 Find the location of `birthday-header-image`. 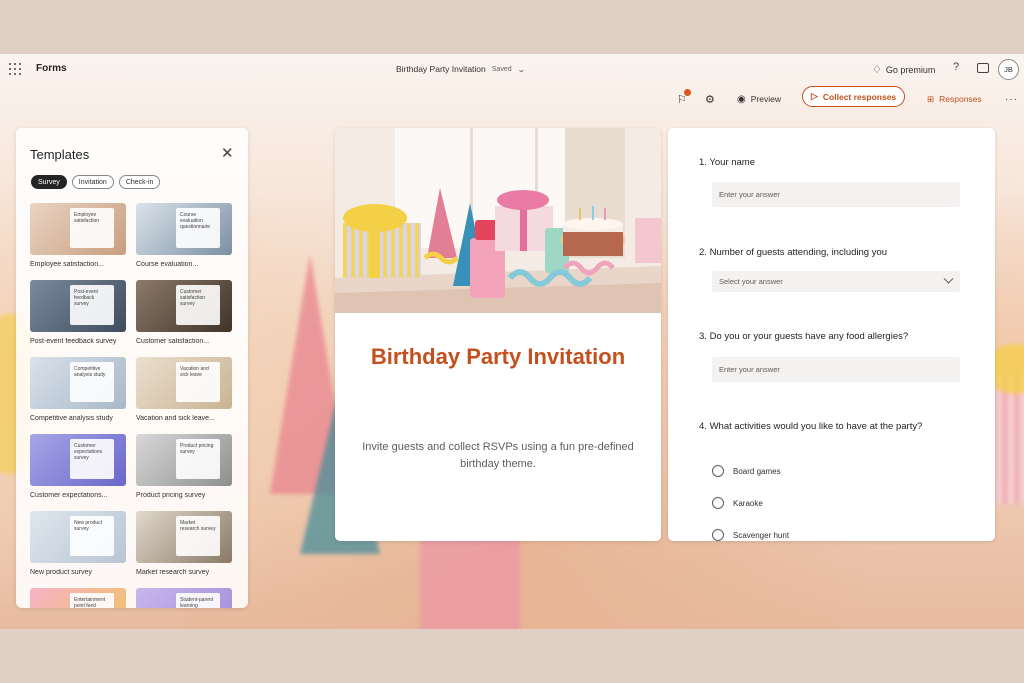

birthday-header-image is located at coordinates (498, 220).